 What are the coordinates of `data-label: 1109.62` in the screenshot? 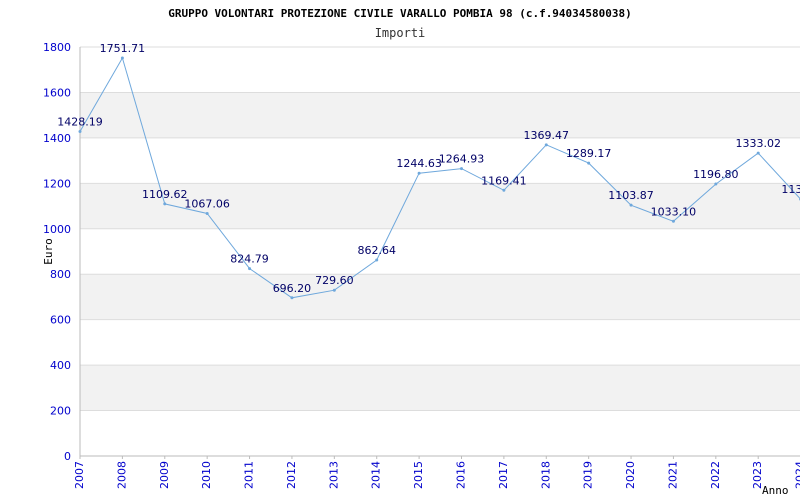 It's located at (165, 194).